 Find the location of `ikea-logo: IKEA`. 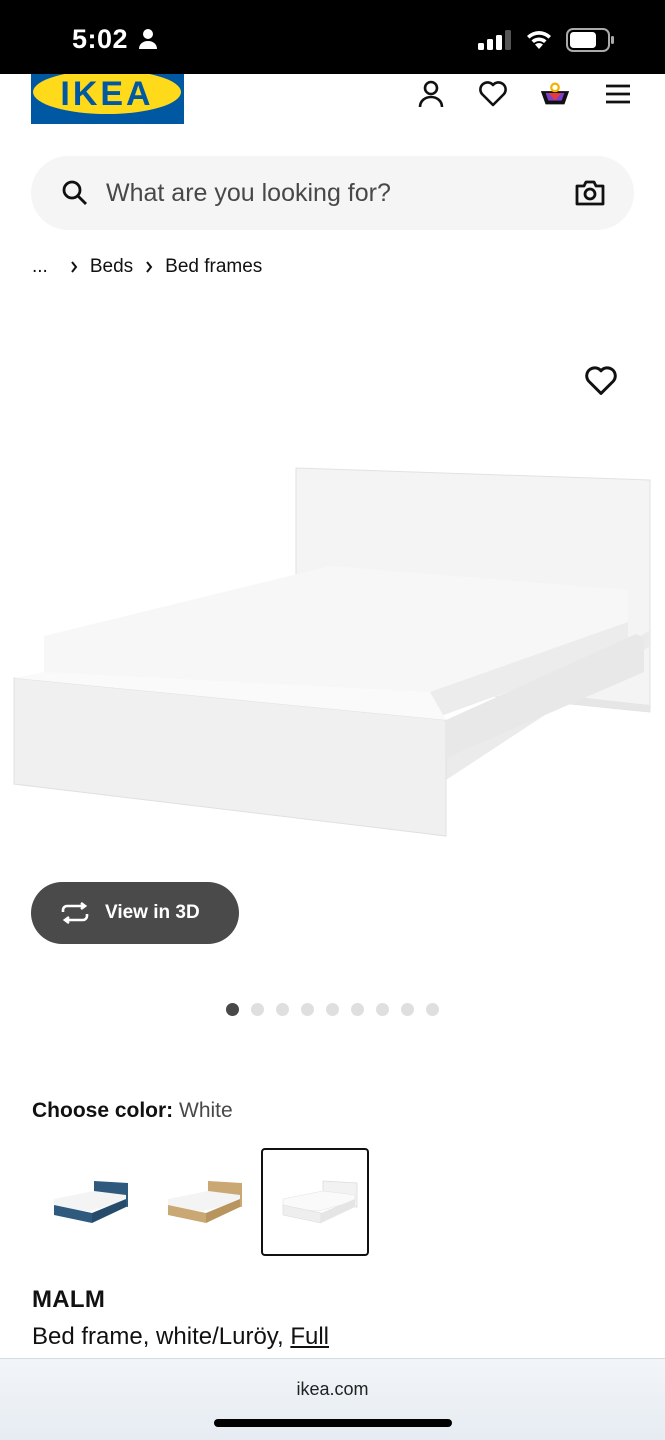

ikea-logo: IKEA is located at coordinates (107, 99).